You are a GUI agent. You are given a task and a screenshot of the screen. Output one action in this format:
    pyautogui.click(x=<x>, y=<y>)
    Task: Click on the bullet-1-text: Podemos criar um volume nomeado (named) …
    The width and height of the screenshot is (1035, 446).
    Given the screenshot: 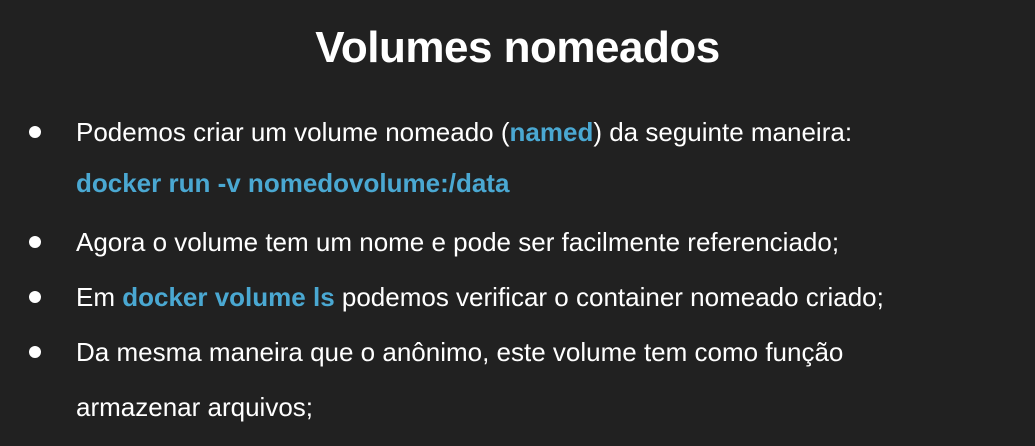 What is the action you would take?
    pyautogui.click(x=464, y=132)
    